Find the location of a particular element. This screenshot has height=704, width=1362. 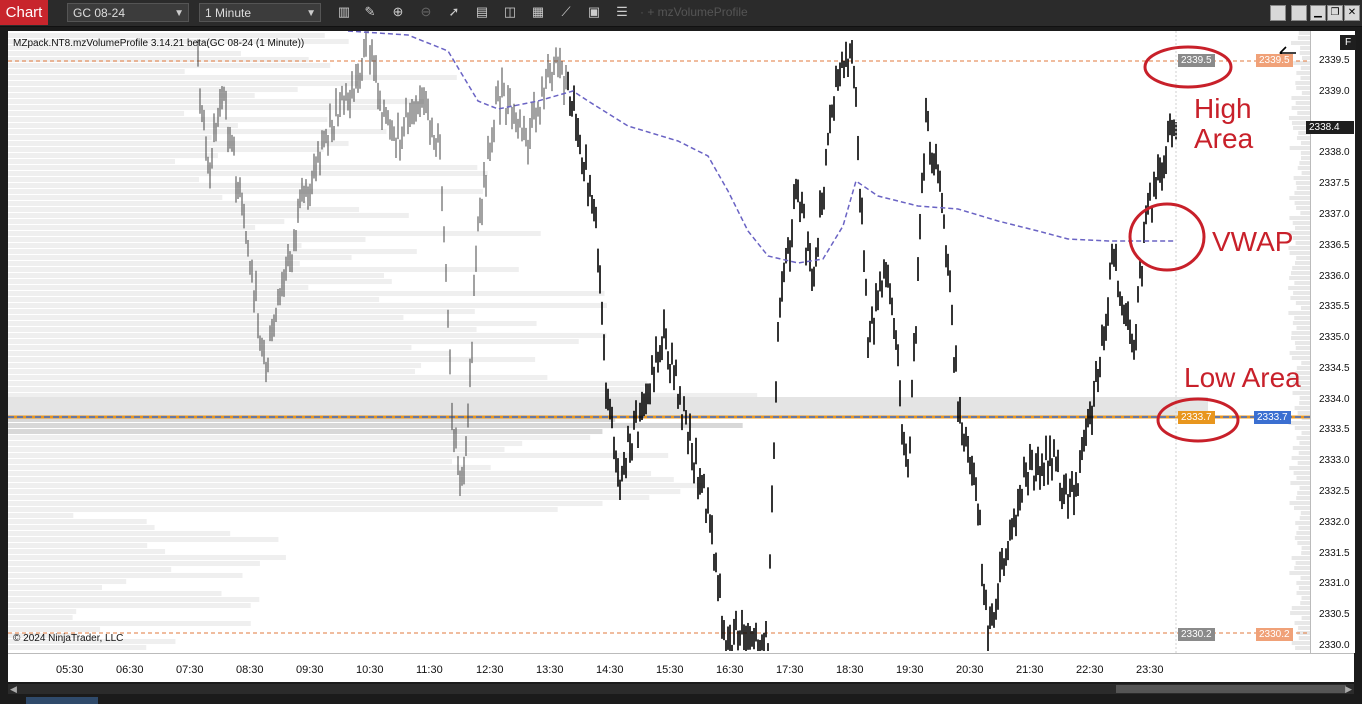

high-line-price-tag: 2339.5 is located at coordinates (1274, 60).